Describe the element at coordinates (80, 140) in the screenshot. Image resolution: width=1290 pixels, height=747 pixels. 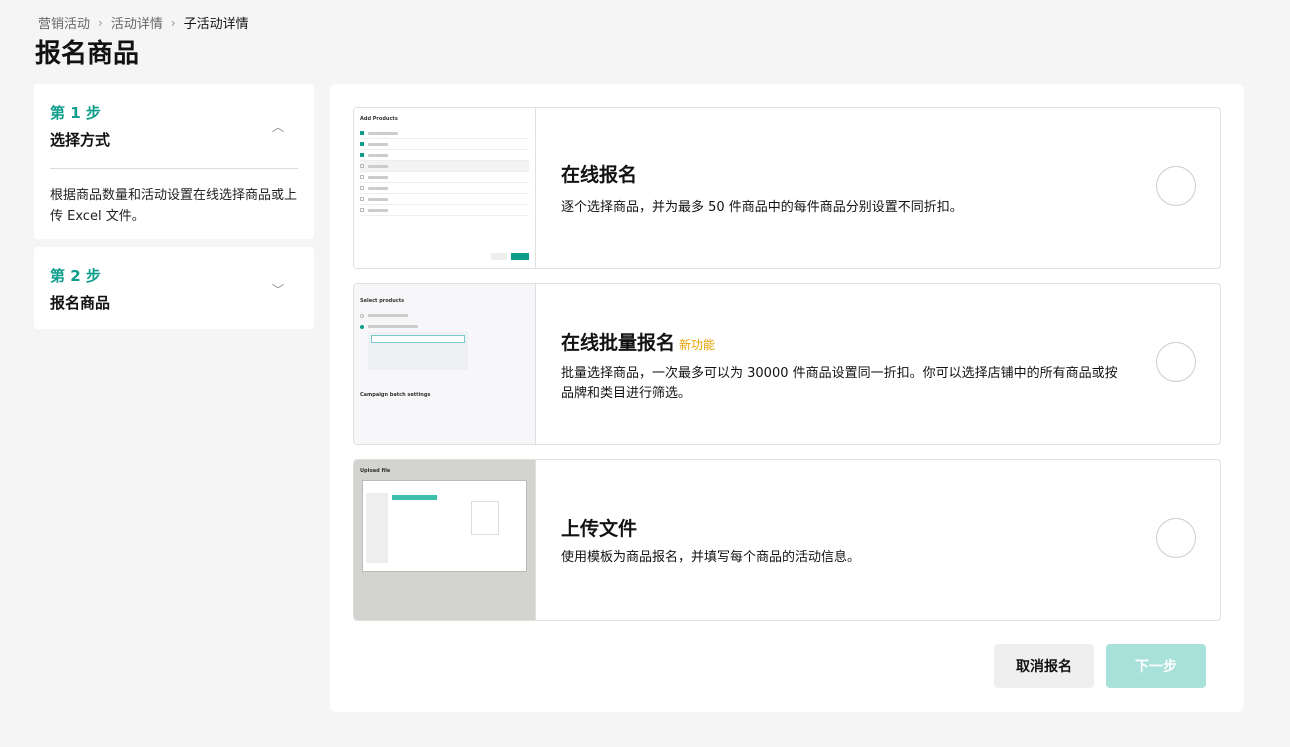
I see `step-name: 选择方式` at that location.